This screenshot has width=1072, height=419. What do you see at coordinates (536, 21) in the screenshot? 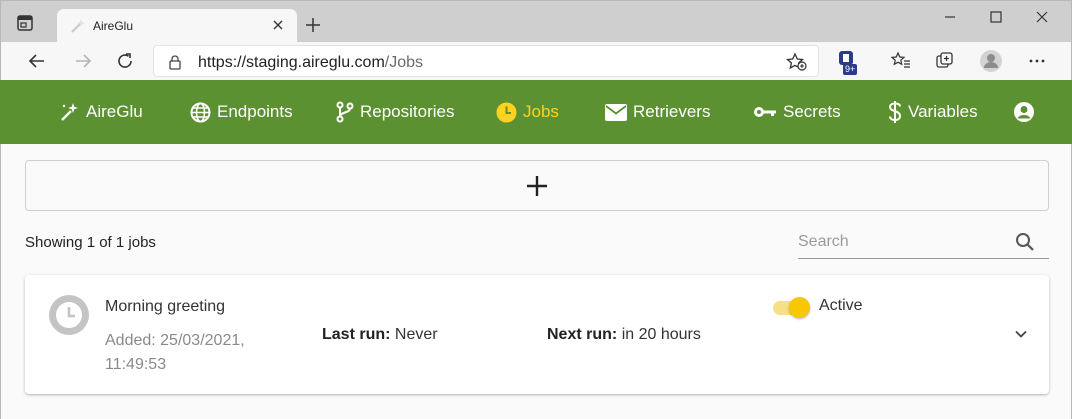
I see `browser-tab-strip: AireGlu` at bounding box center [536, 21].